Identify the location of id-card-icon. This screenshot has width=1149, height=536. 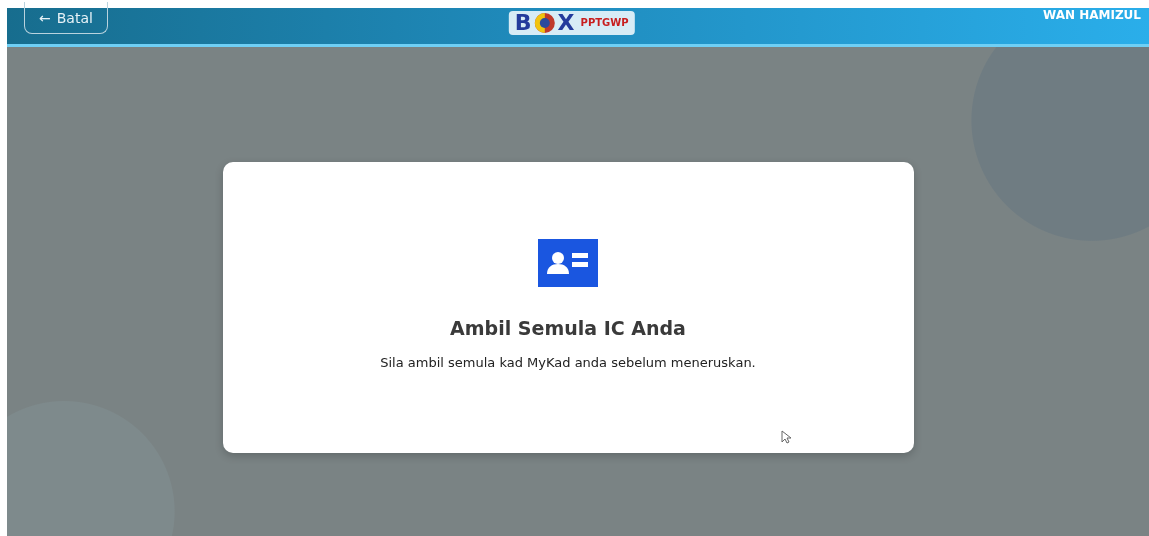
(568, 263).